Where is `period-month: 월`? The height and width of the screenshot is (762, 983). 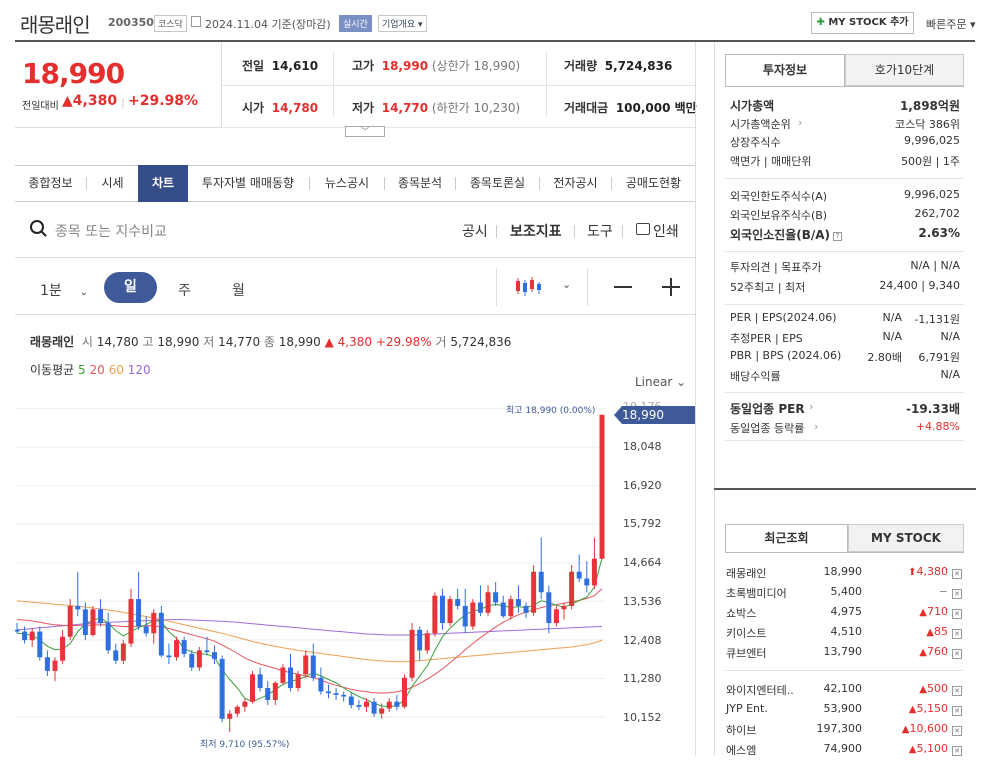
period-month: 월 is located at coordinates (238, 290).